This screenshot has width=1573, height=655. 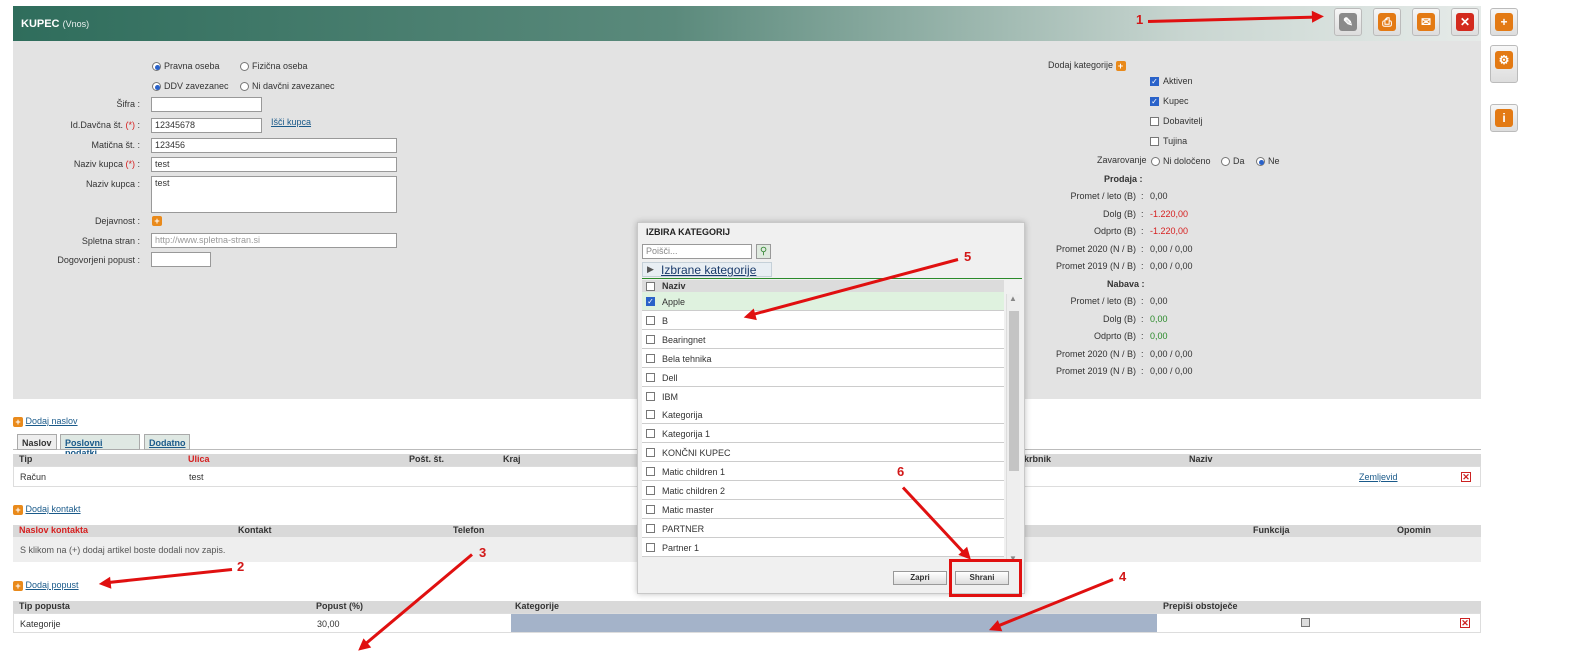 I want to click on prepisi-checkbox, so click(x=1305, y=622).